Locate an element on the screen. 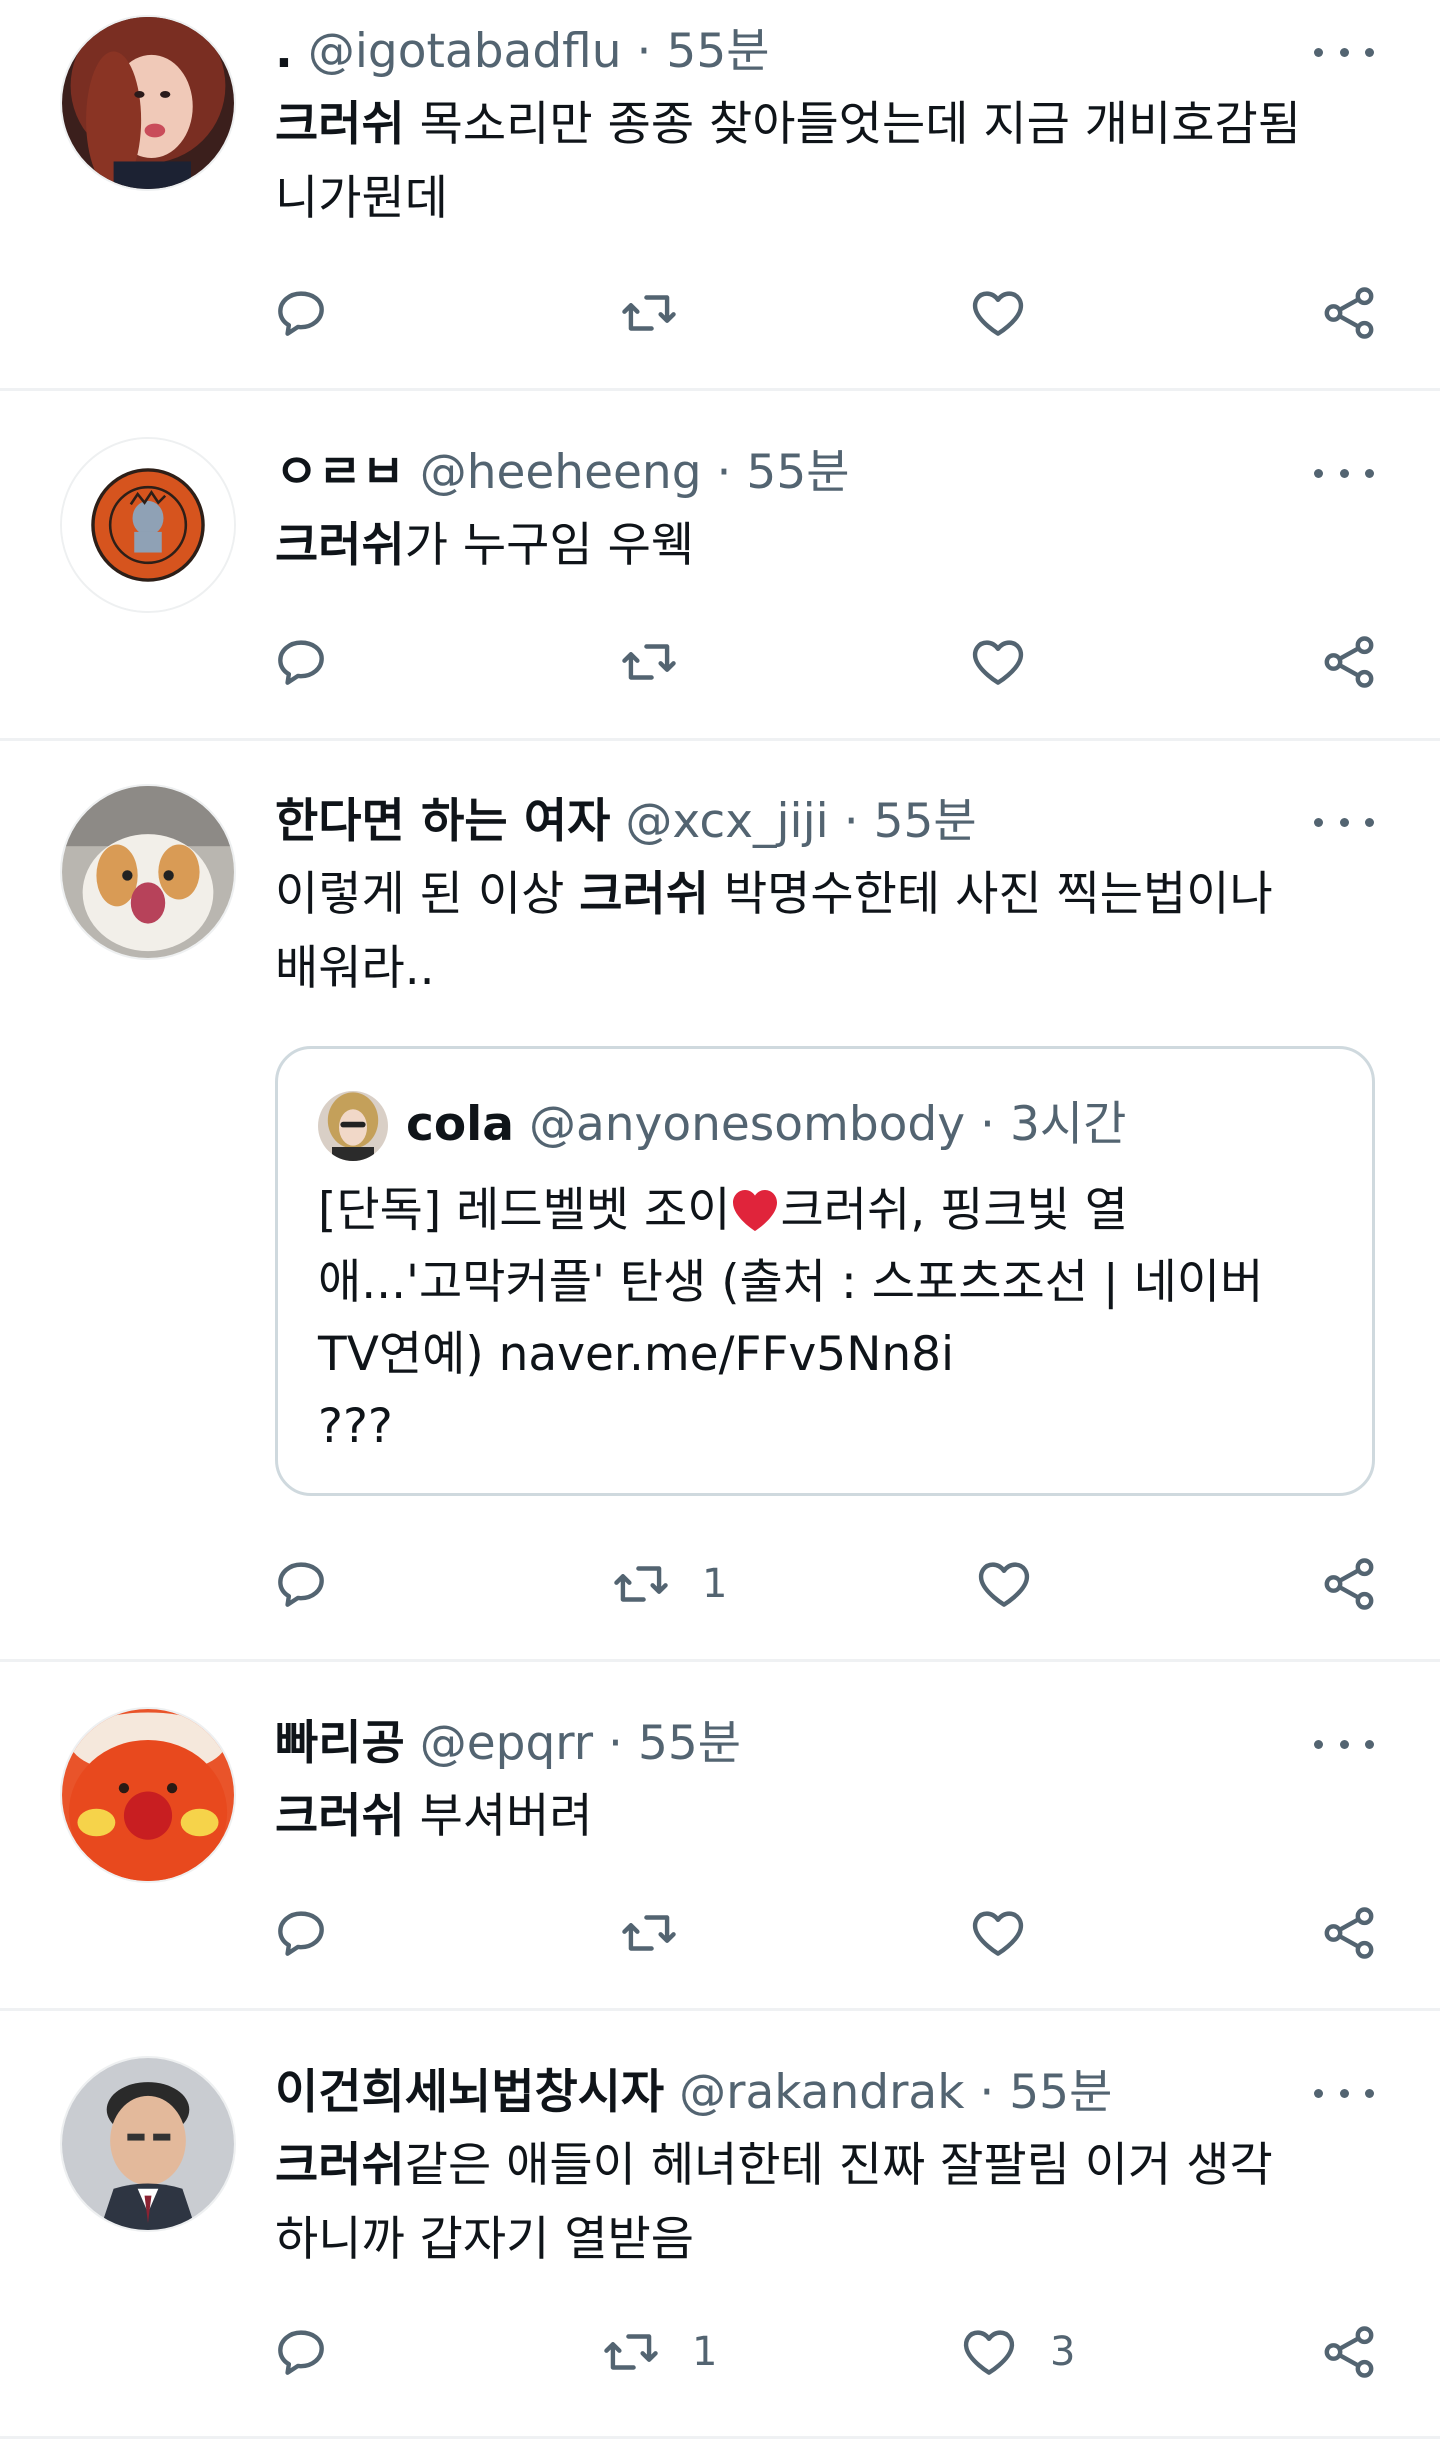  display-name: 빠리공 is located at coordinates (340, 1743).